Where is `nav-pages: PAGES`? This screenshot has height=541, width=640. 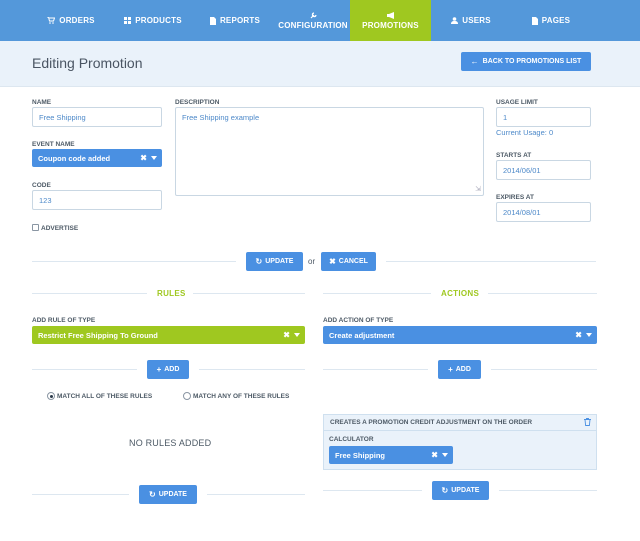 nav-pages: PAGES is located at coordinates (551, 20).